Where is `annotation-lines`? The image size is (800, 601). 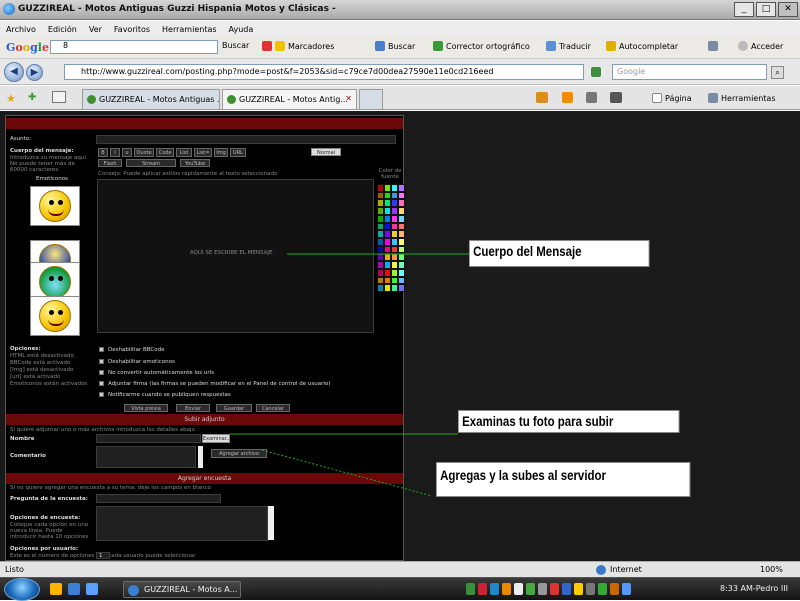 annotation-lines is located at coordinates (350, 375).